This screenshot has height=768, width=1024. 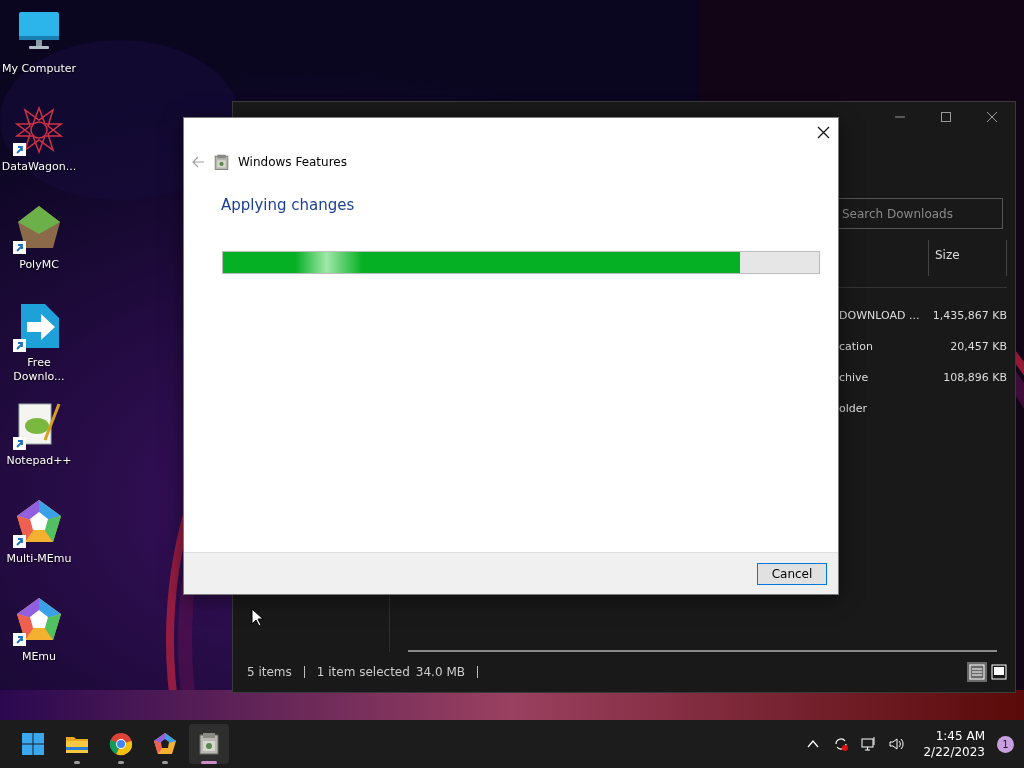 What do you see at coordinates (39, 657) in the screenshot?
I see `desktop-icon-label: MEmu` at bounding box center [39, 657].